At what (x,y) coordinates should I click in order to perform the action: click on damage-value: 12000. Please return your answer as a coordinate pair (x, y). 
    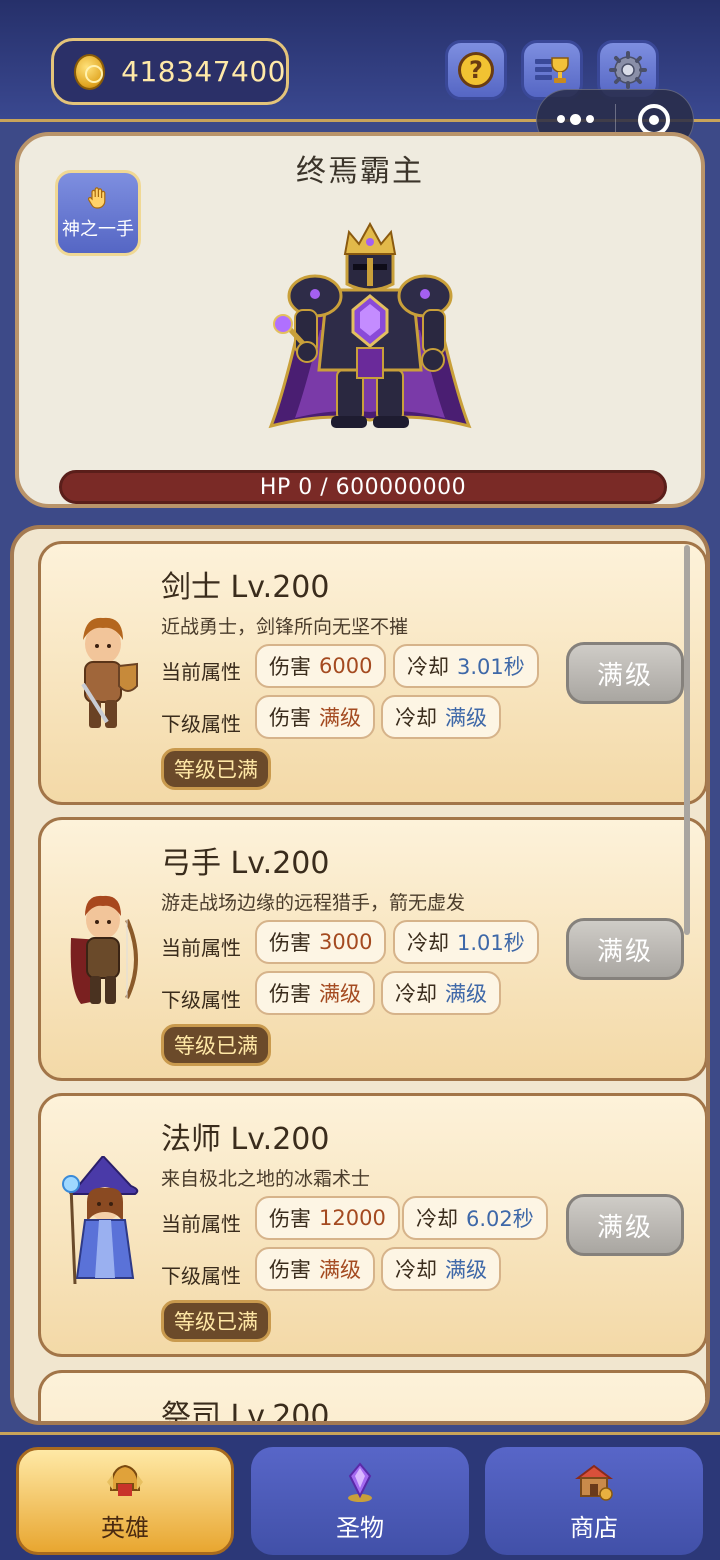
    Looking at the image, I should click on (352, 1218).